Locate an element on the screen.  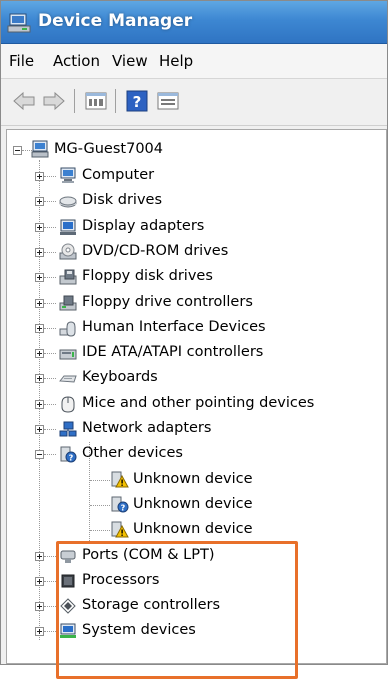
tree-category-label: Keyboards is located at coordinates (120, 377).